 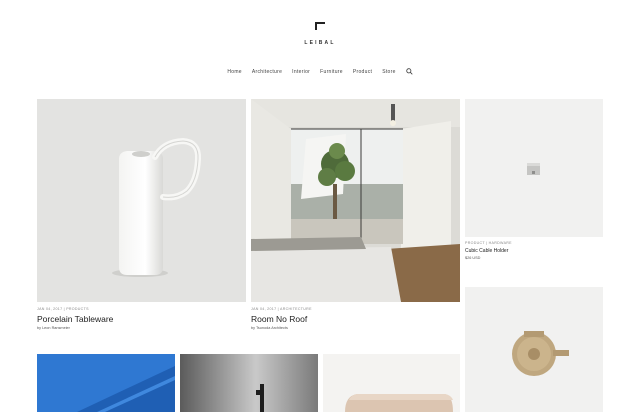 I want to click on search-icon, so click(x=409, y=71).